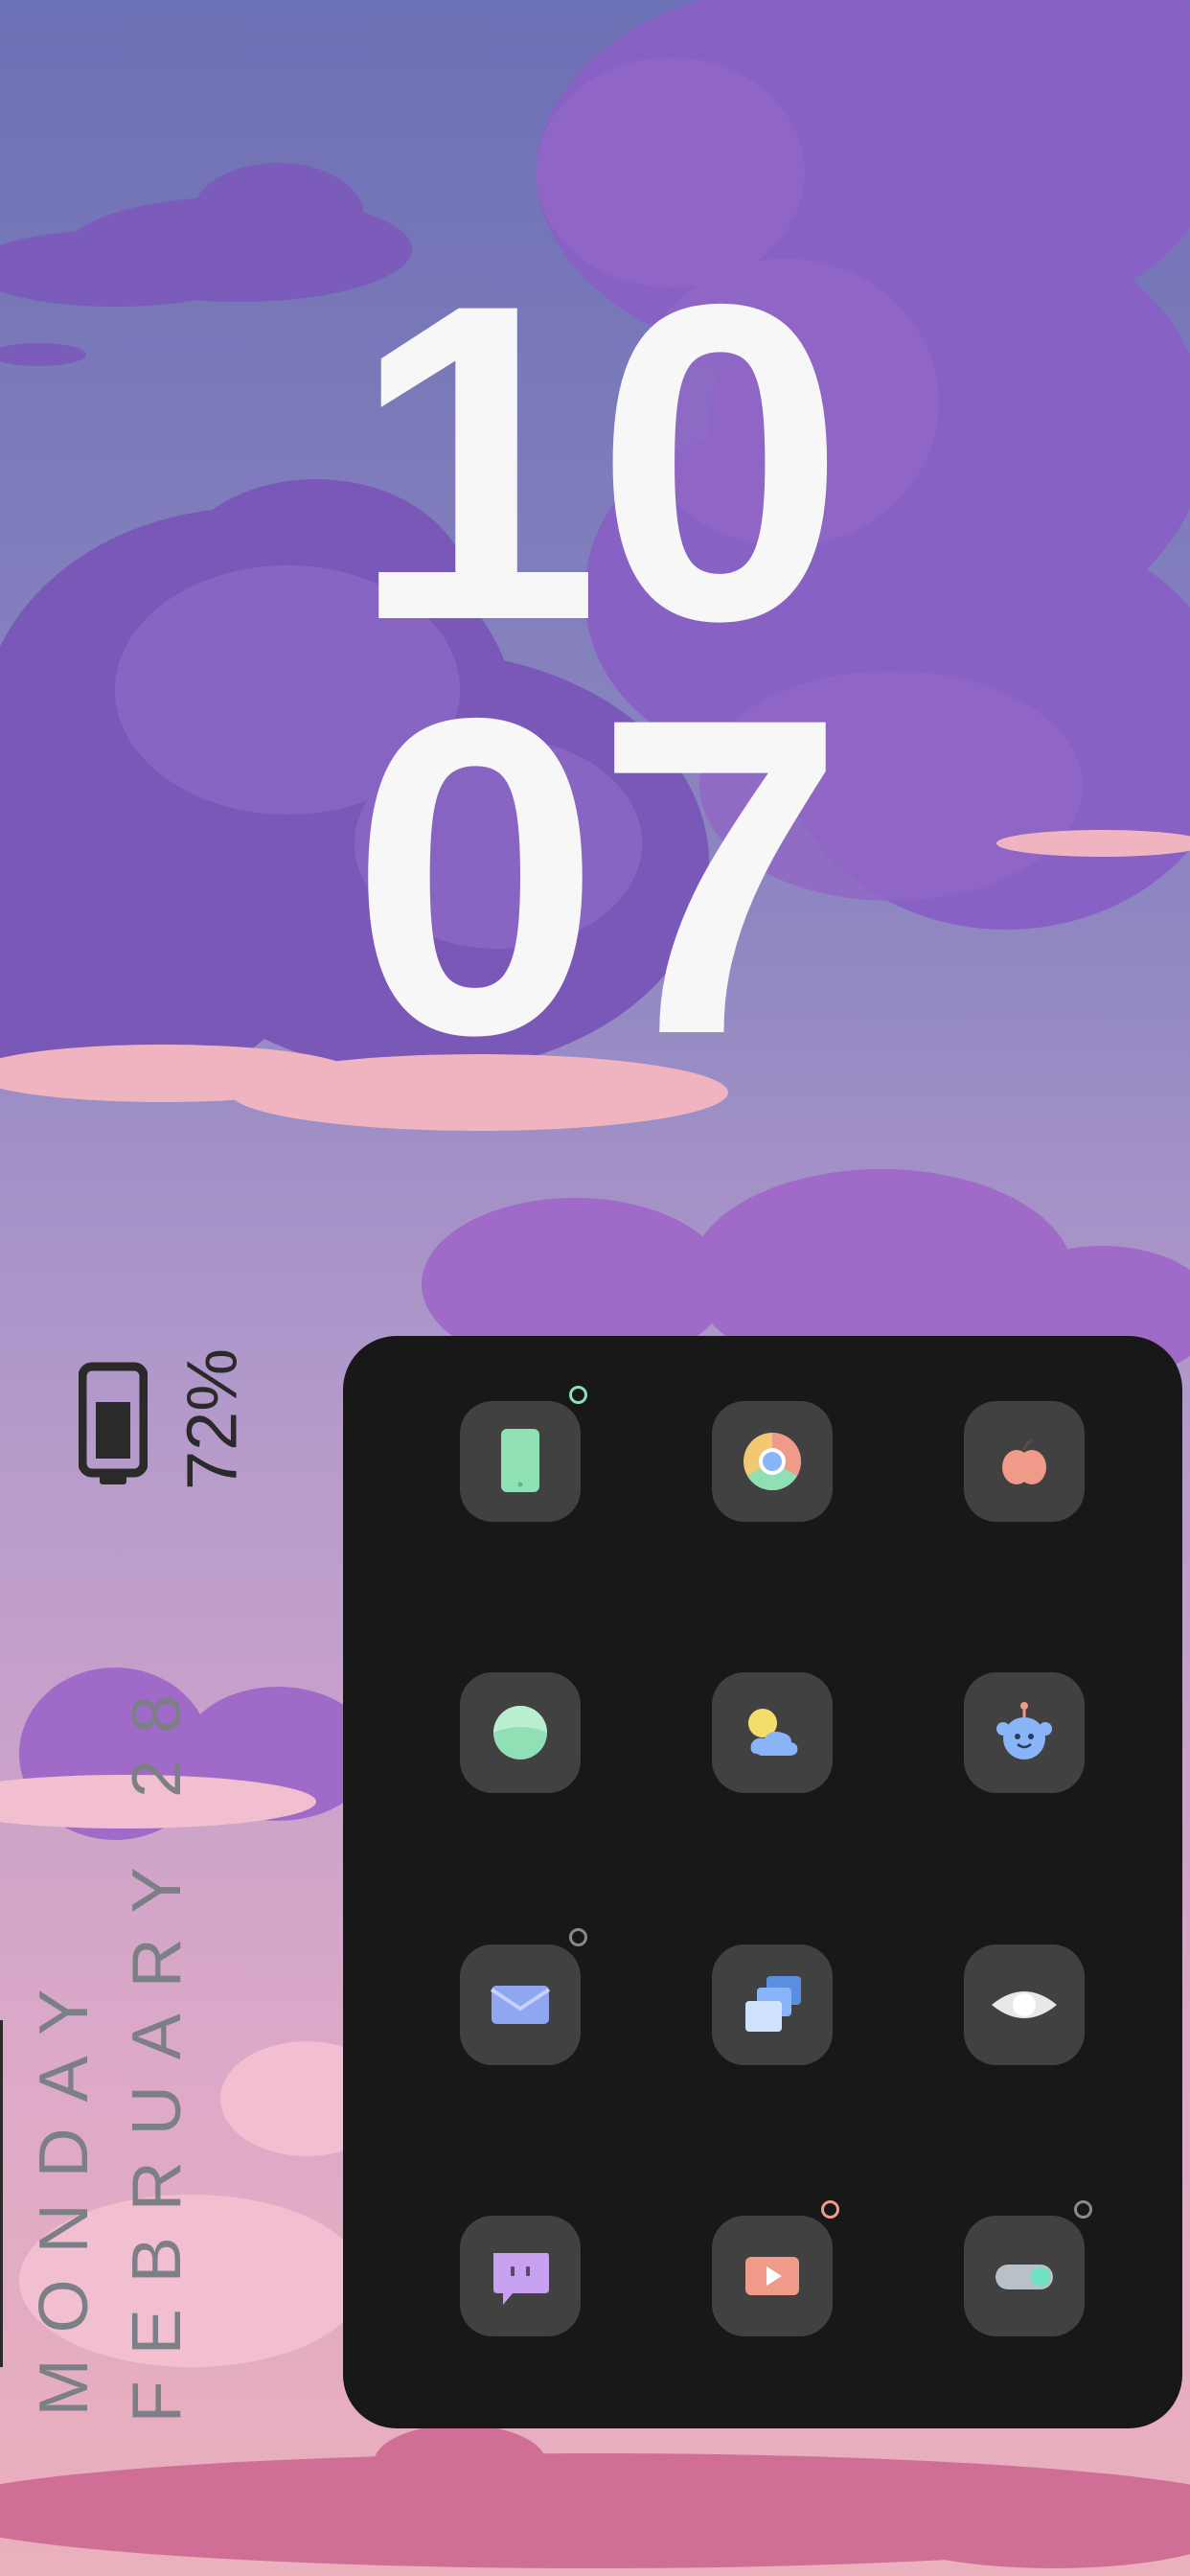 This screenshot has width=1190, height=2576. I want to click on gallery-icon, so click(773, 2004).